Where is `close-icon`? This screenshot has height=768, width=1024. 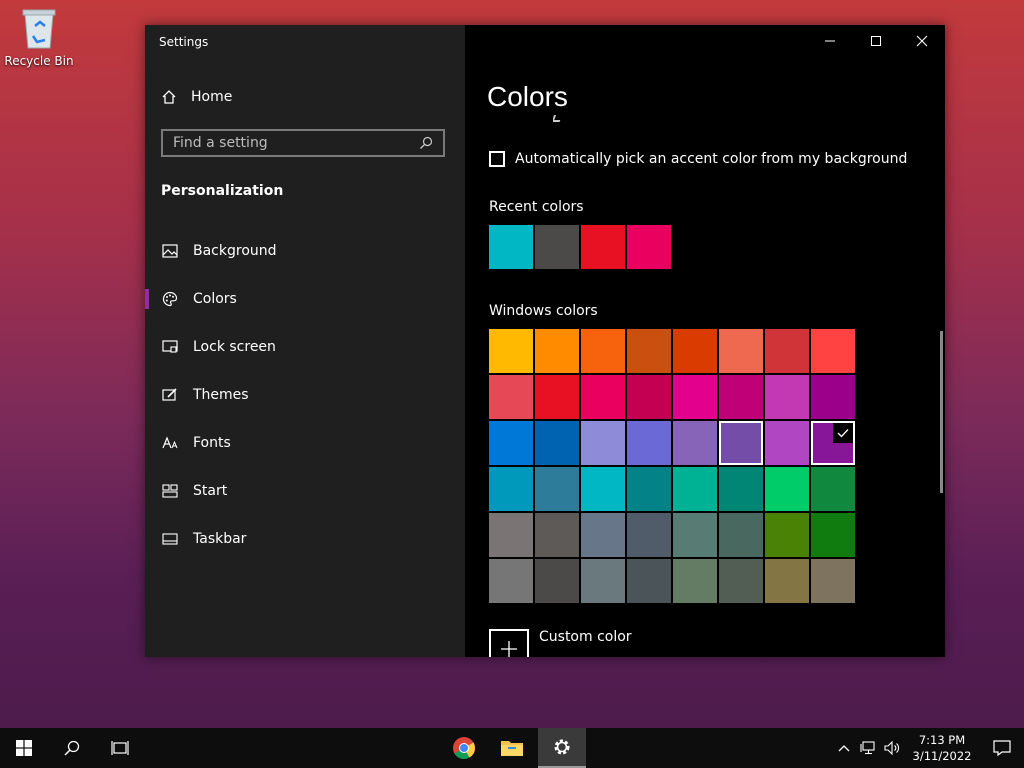 close-icon is located at coordinates (922, 41).